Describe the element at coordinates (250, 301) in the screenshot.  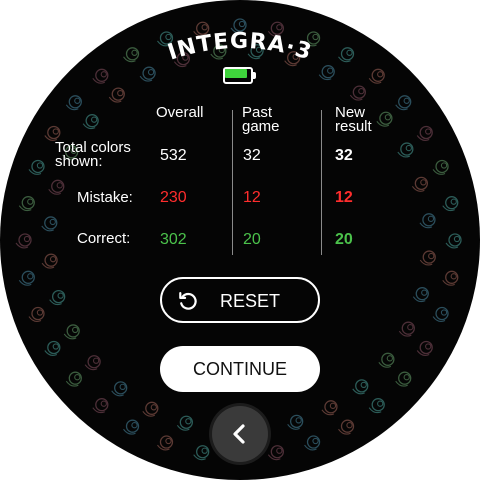
I see `reset-button-label: RESET` at that location.